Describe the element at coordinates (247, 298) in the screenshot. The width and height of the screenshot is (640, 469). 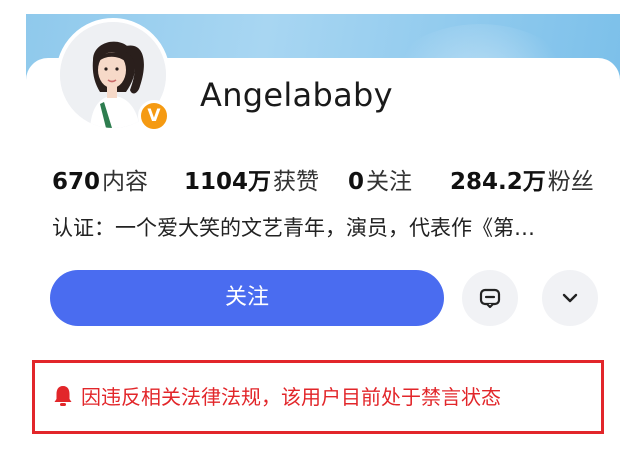
I see `follow-button: 关注` at that location.